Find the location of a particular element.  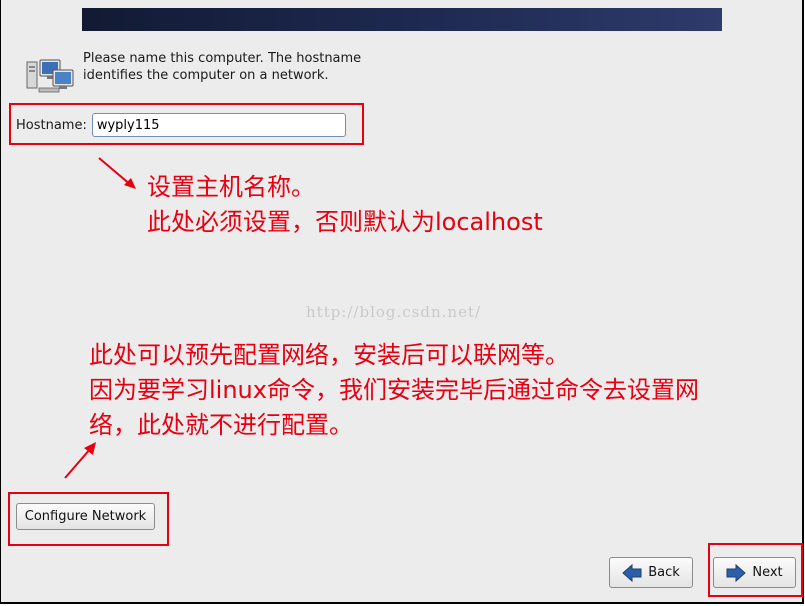

configure-network-label: Configure Network is located at coordinates (85, 516).